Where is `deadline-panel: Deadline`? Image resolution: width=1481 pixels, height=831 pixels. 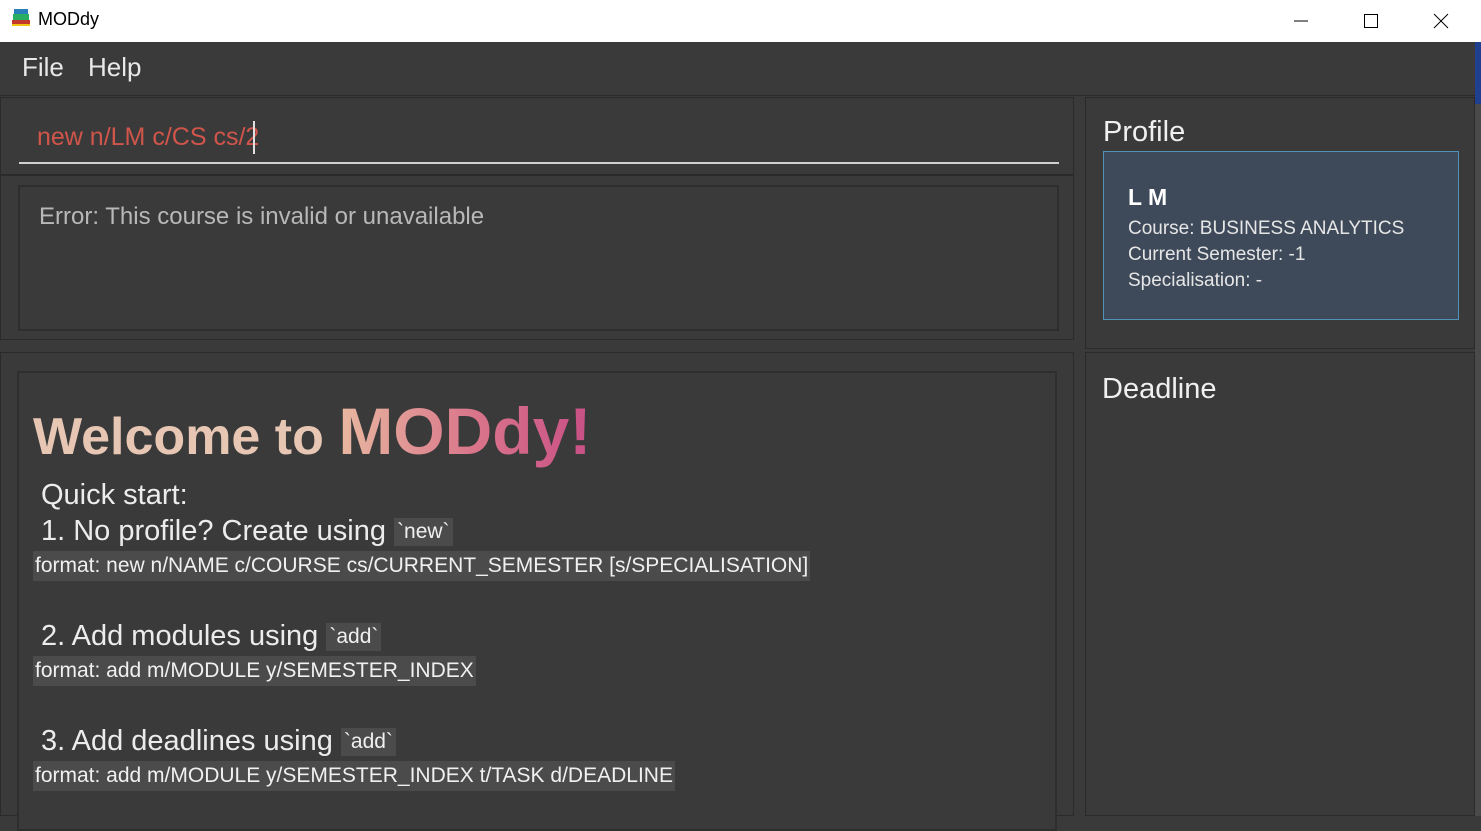 deadline-panel: Deadline is located at coordinates (1280, 584).